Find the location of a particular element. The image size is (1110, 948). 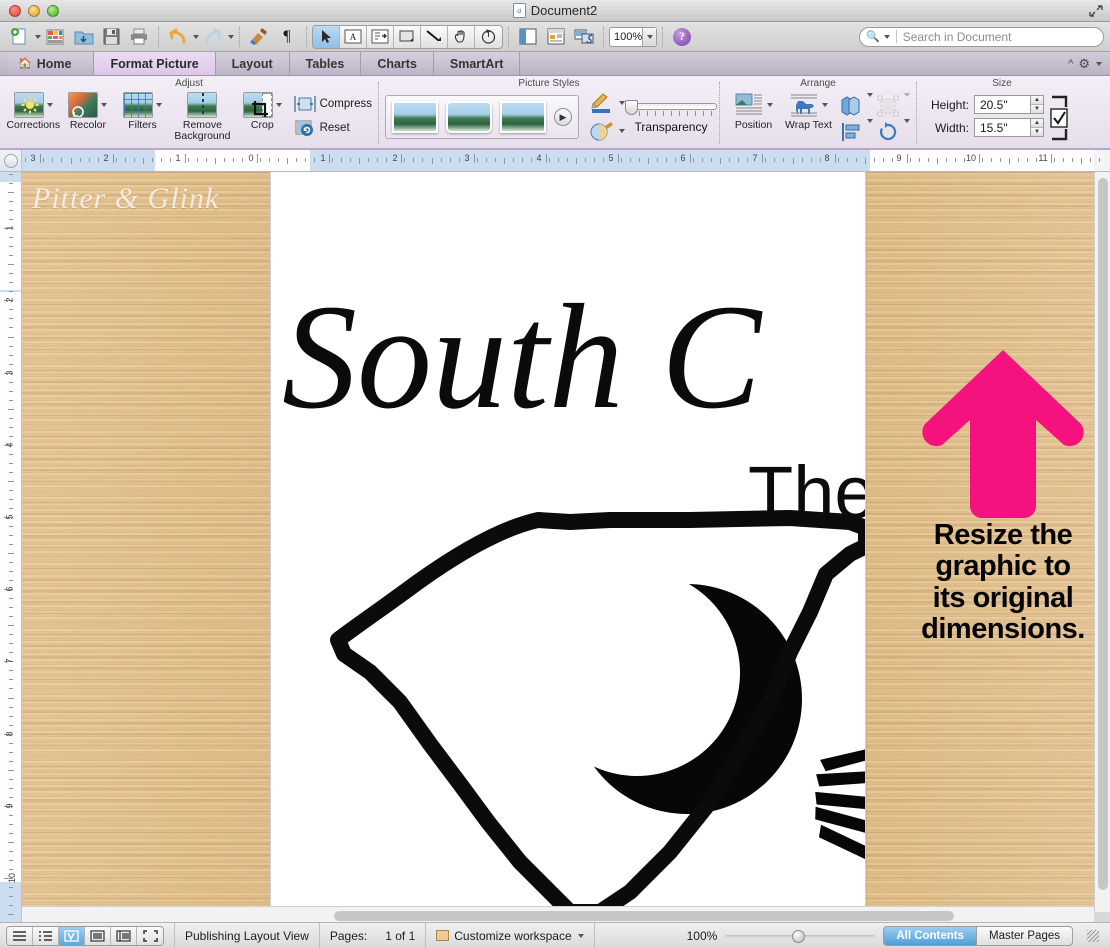

publishing-layout-icon is located at coordinates (72, 935).